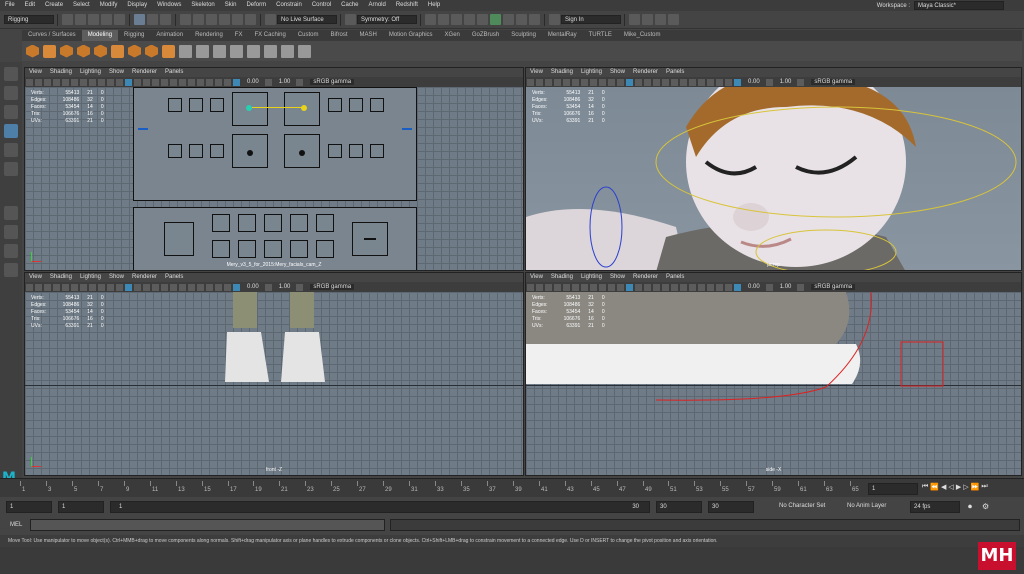 The image size is (1024, 574). What do you see at coordinates (731, 507) in the screenshot?
I see `animation-end-field: 30` at bounding box center [731, 507].